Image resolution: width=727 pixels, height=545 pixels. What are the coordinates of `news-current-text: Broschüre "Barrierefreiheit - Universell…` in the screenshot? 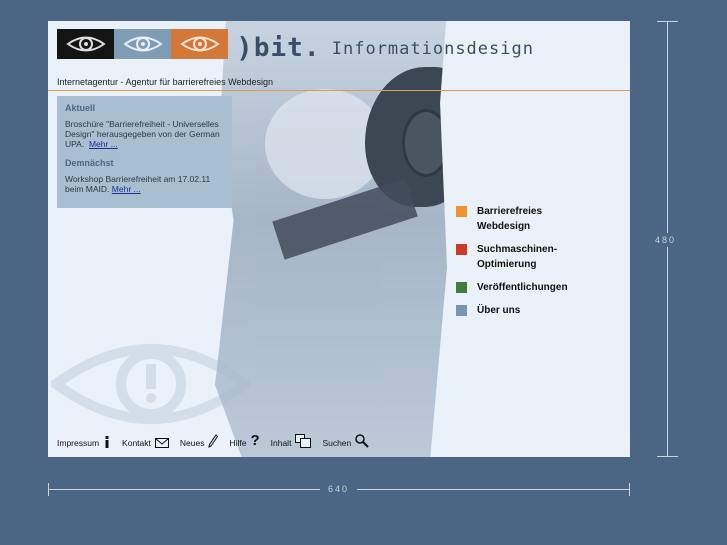 It's located at (144, 134).